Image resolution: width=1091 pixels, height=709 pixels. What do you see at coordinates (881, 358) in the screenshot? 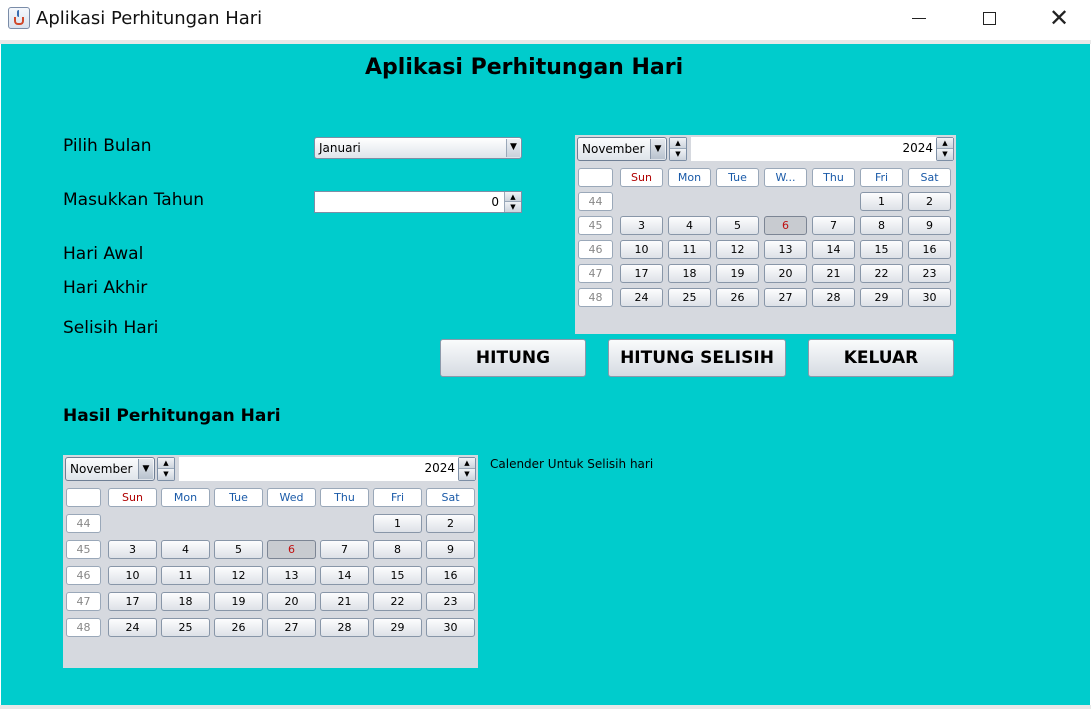
I see `keluar-button: KELUAR` at bounding box center [881, 358].